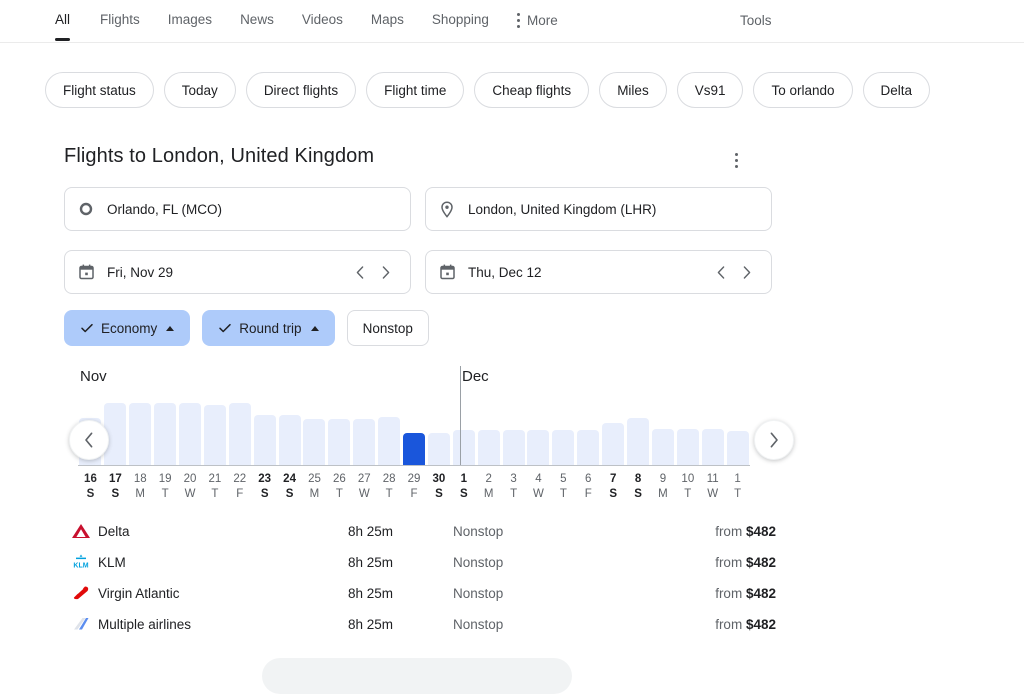  Describe the element at coordinates (89, 440) in the screenshot. I see `chart-scroll-left-button` at that location.